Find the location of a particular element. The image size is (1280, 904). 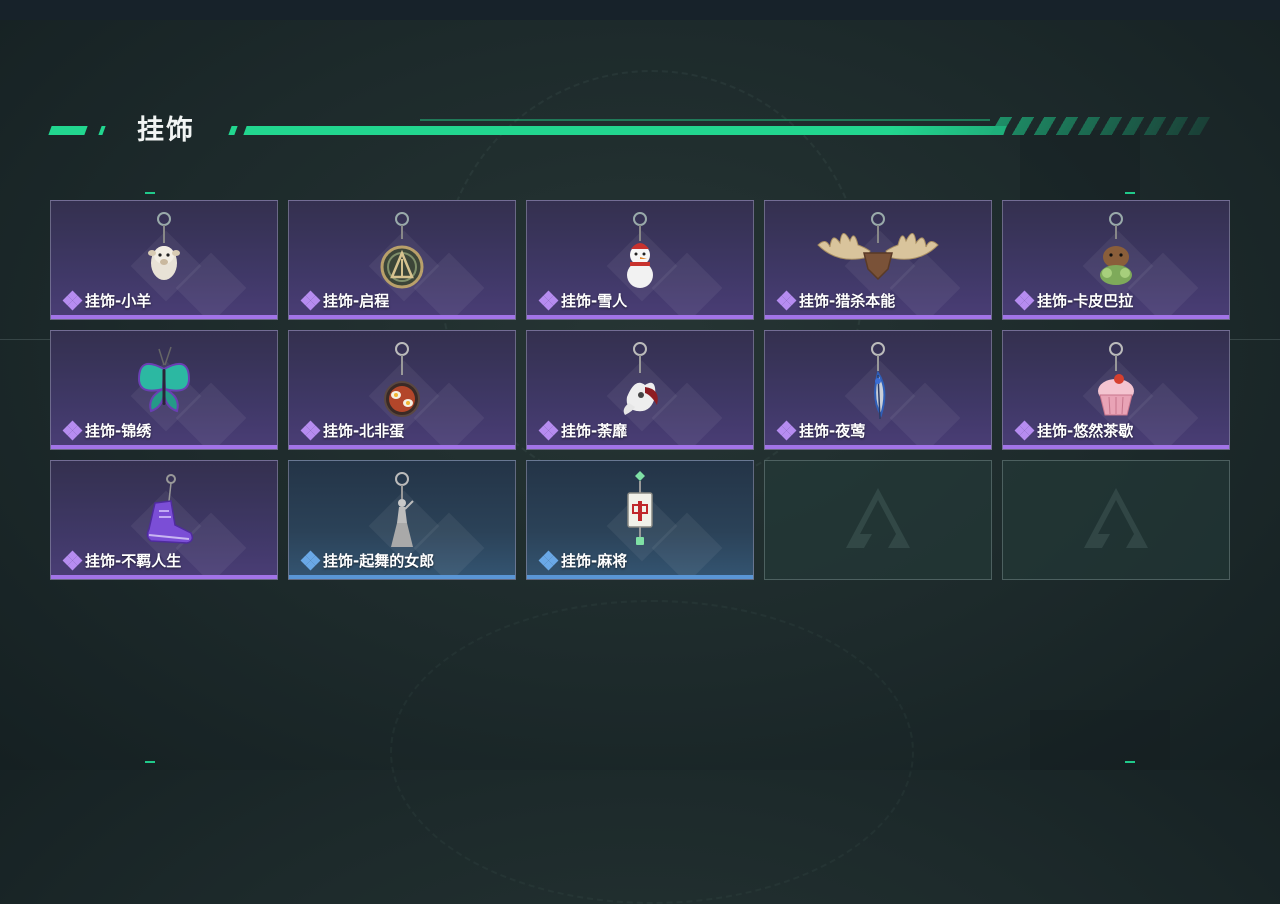

item-label: 挂饰-小羊 is located at coordinates (118, 301).